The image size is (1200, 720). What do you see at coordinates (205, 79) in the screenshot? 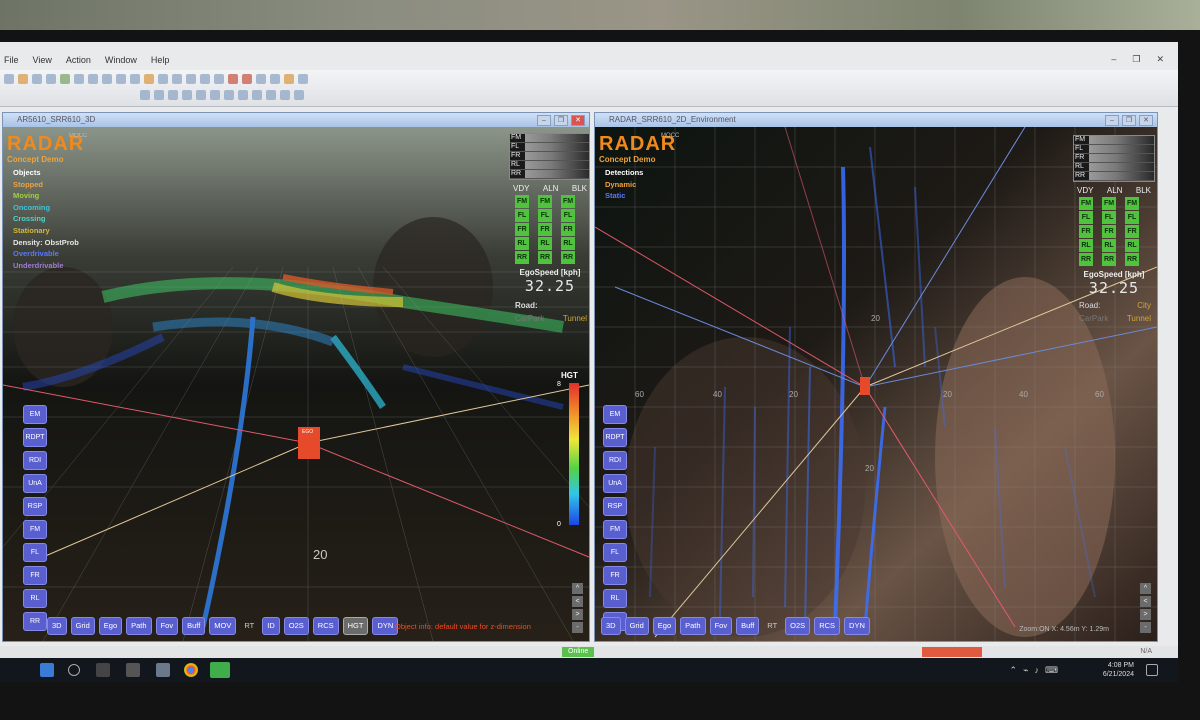
I see `toolbar-layout-icon` at bounding box center [205, 79].